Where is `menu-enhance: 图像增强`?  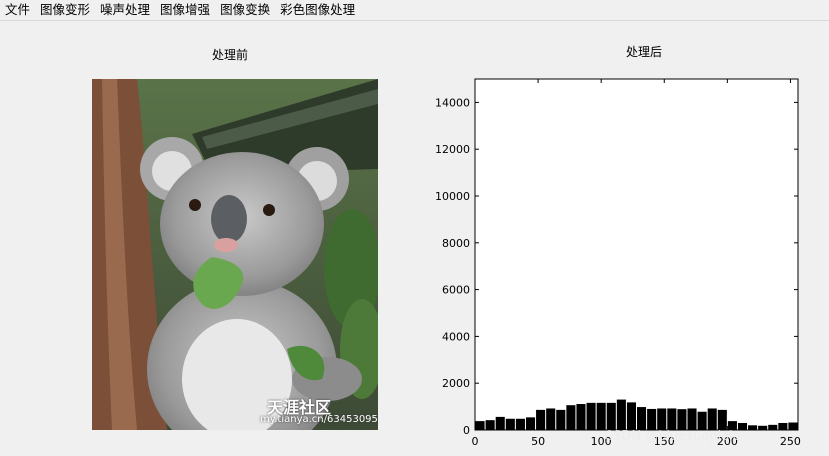
menu-enhance: 图像增强 is located at coordinates (185, 10).